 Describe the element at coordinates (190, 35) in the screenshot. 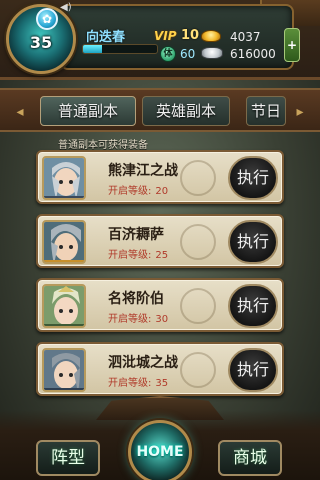

I see `vip-level: 10` at that location.